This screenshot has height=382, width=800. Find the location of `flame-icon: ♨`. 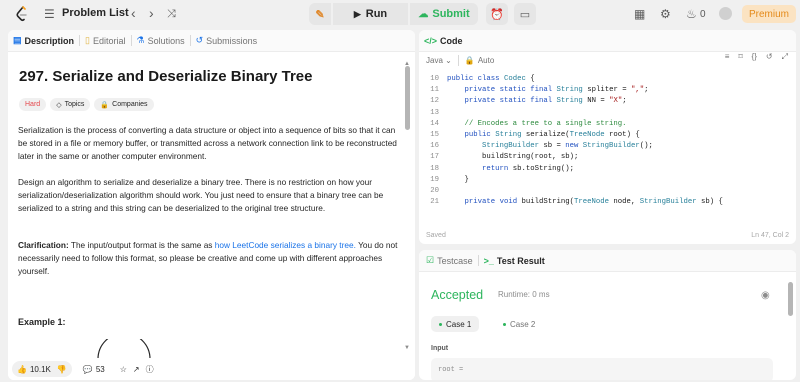

flame-icon: ♨ is located at coordinates (691, 14).